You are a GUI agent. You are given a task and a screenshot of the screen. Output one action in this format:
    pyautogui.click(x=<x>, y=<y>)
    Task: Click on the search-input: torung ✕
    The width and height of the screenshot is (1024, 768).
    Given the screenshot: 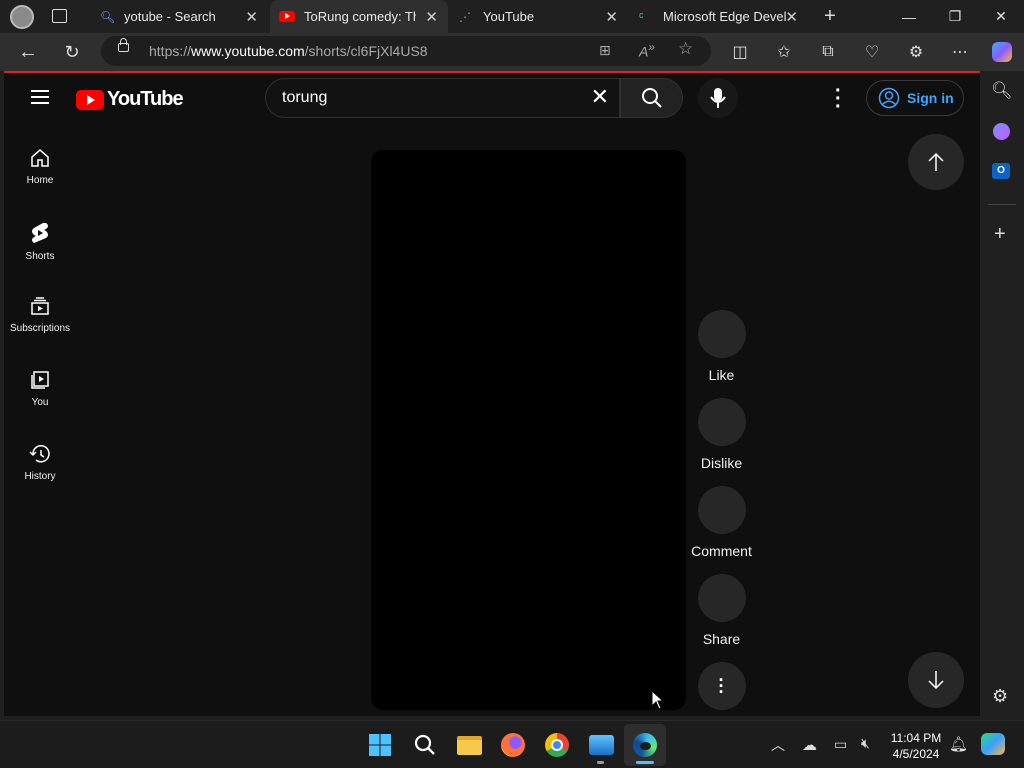 What is the action you would take?
    pyautogui.click(x=442, y=98)
    